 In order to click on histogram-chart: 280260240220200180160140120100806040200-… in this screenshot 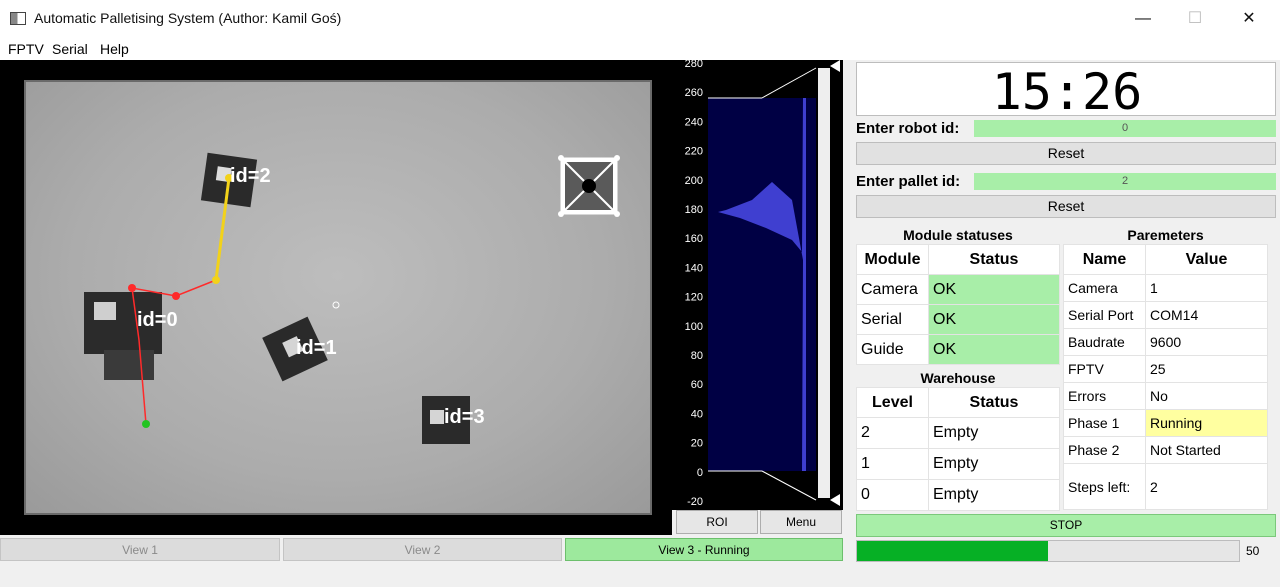, I will do `click(762, 284)`.